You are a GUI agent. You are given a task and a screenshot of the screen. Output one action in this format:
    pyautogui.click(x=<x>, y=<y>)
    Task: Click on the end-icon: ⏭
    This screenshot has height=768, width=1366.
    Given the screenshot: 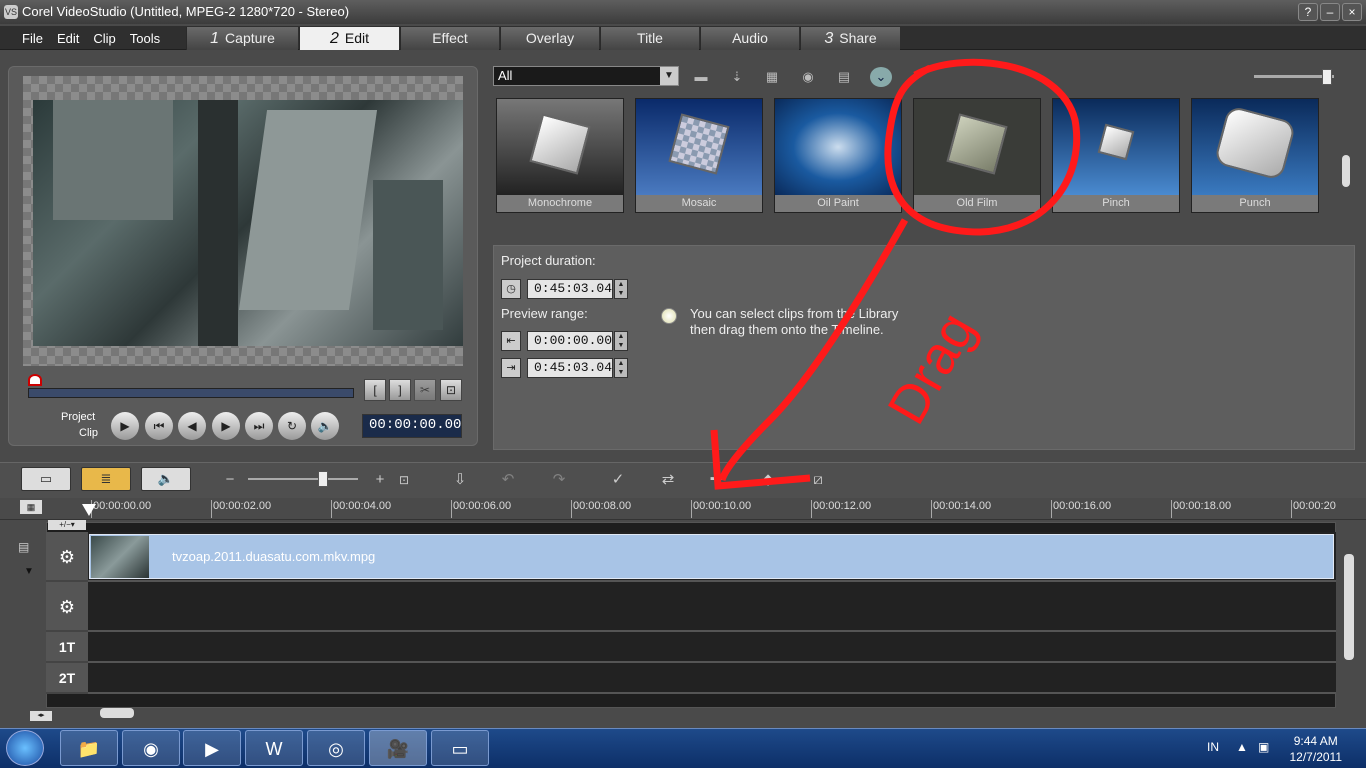 What is the action you would take?
    pyautogui.click(x=259, y=426)
    